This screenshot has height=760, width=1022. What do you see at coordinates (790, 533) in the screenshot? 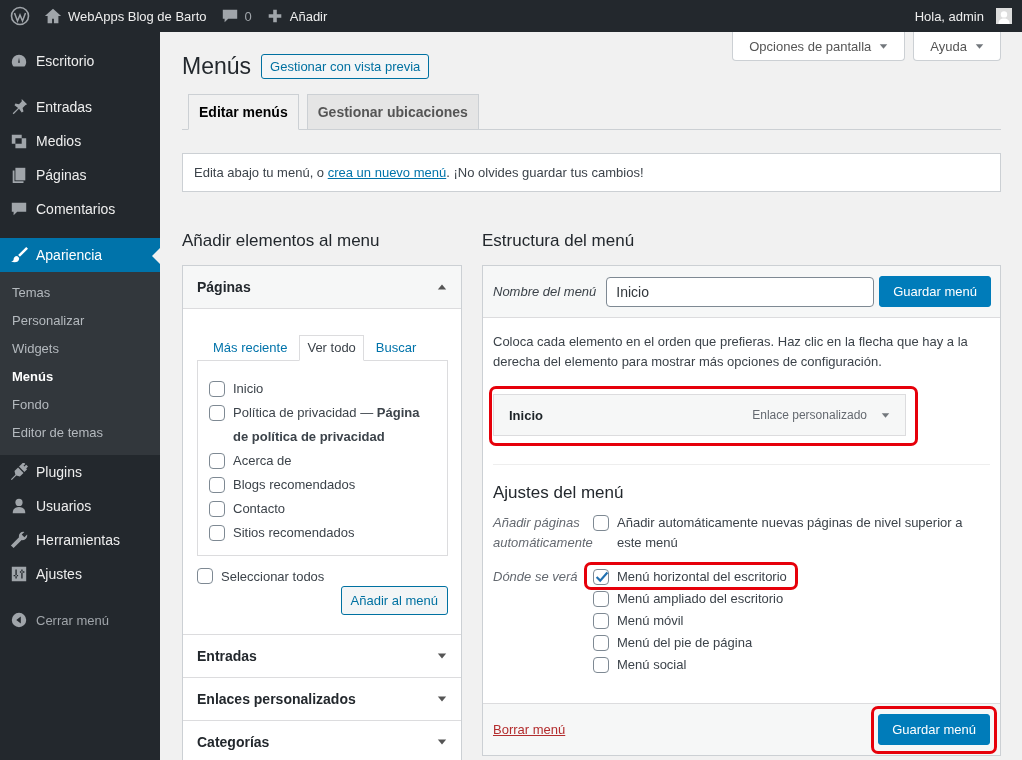
I see `option-label: Añadir automáticamente nuevas páginas de nivel superior a este menú` at bounding box center [790, 533].